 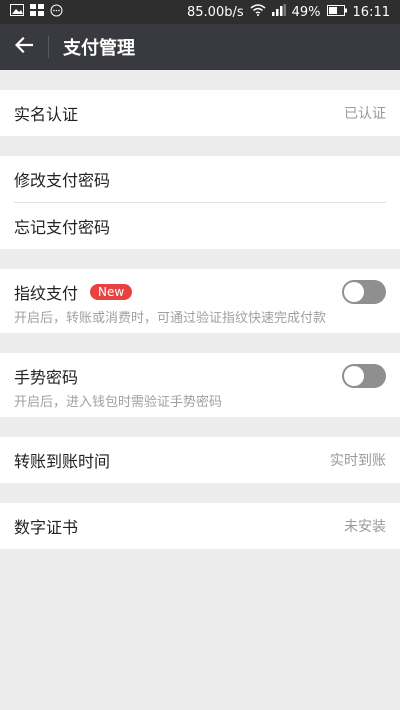 I want to click on gesture-label: 手势密码, so click(x=46, y=377).